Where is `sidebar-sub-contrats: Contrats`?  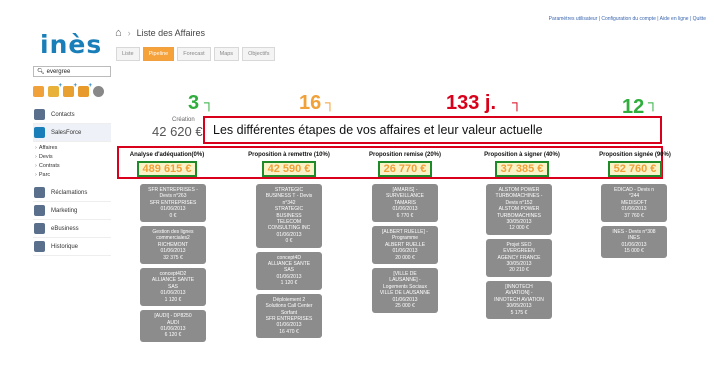 sidebar-sub-contrats: Contrats is located at coordinates (73, 166).